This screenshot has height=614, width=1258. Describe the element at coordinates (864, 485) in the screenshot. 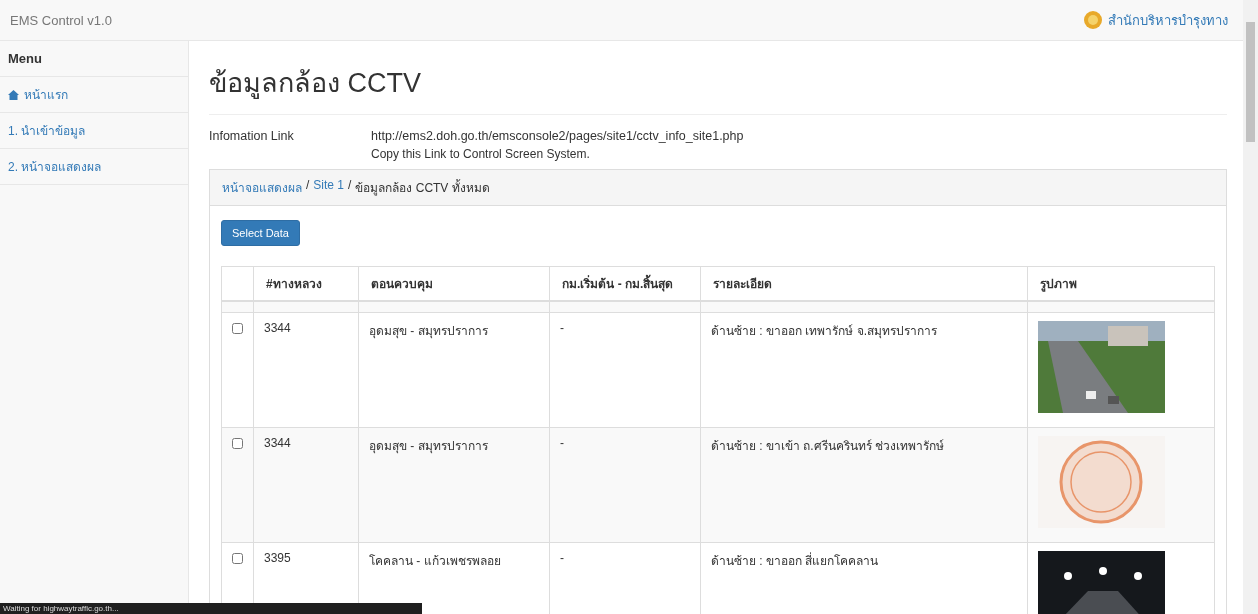

I see `table-cell: ด้านซ้าย : ขาเข้า ถ.ศรีนครินทร์ ช่วงเทพารักษ์` at that location.